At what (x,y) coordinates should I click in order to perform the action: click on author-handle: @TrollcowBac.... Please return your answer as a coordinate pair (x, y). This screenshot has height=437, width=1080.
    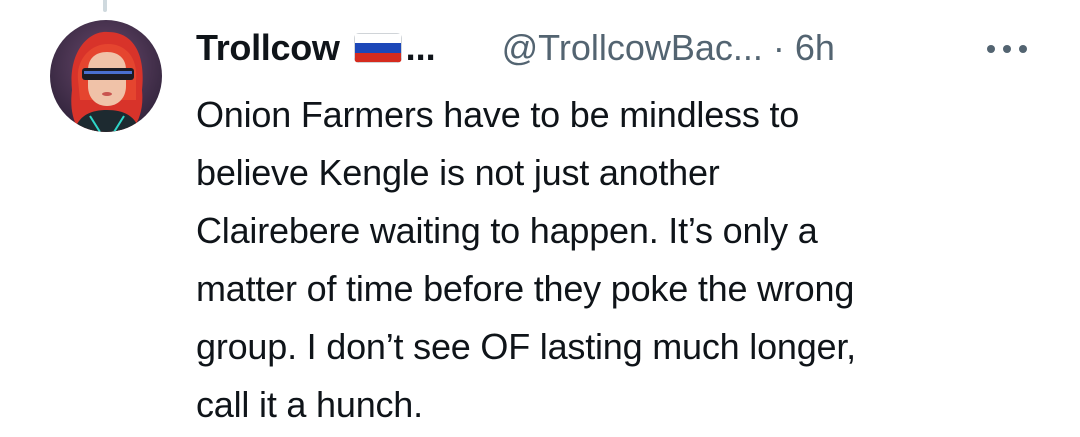
    Looking at the image, I should click on (632, 48).